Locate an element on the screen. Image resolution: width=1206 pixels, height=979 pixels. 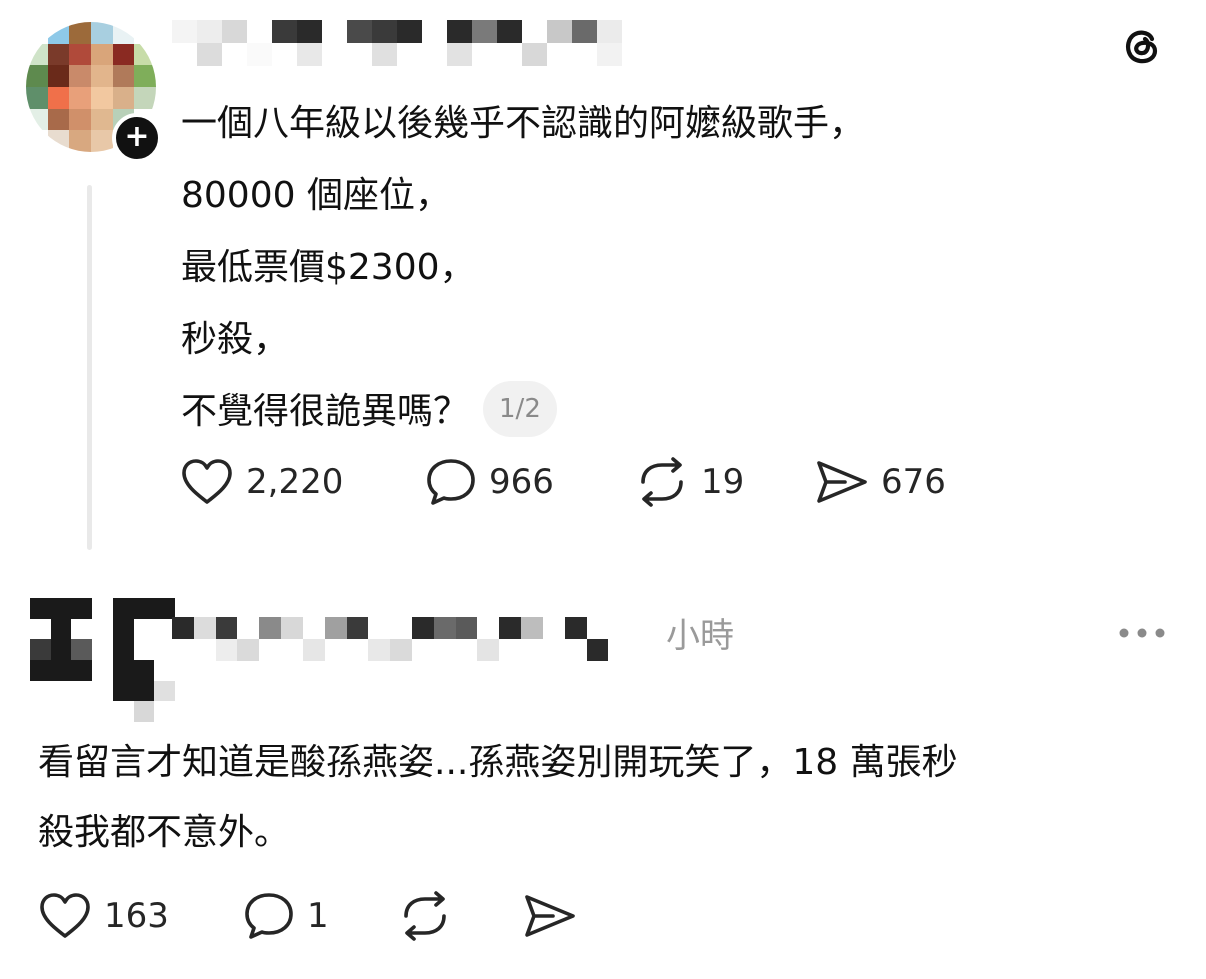
reply-author-username-redacted is located at coordinates (412, 639).